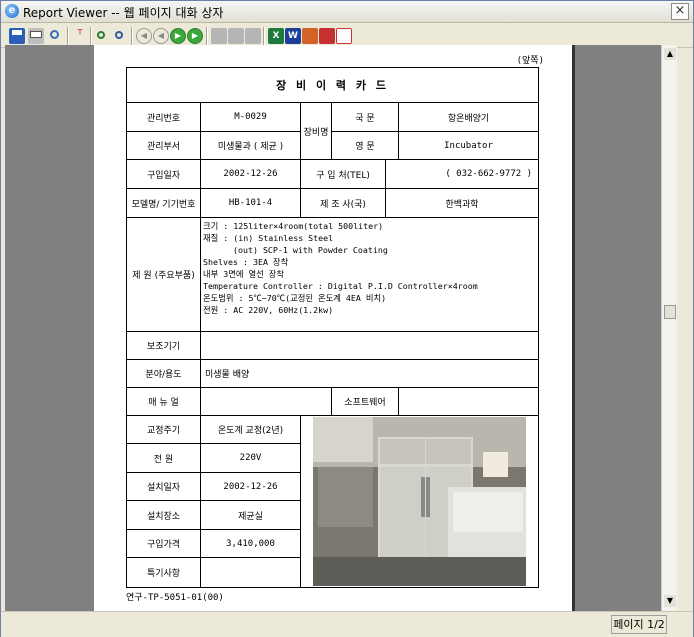  Describe the element at coordinates (343, 174) in the screenshot. I see `vendor-label: 구 입 처(TEL)` at that location.